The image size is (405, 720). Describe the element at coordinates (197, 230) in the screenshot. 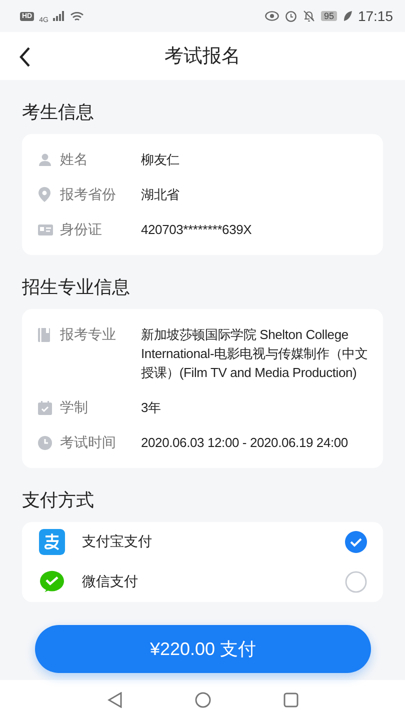

I see `field-value: 420703********639X` at that location.